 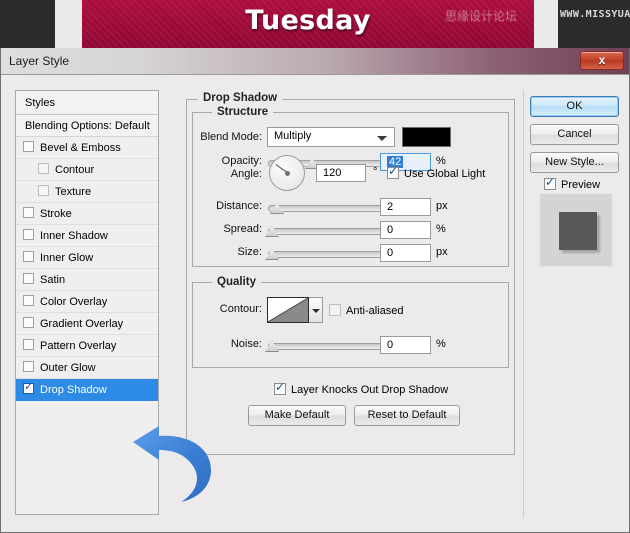 I want to click on noise-slider-track, so click(x=333, y=346).